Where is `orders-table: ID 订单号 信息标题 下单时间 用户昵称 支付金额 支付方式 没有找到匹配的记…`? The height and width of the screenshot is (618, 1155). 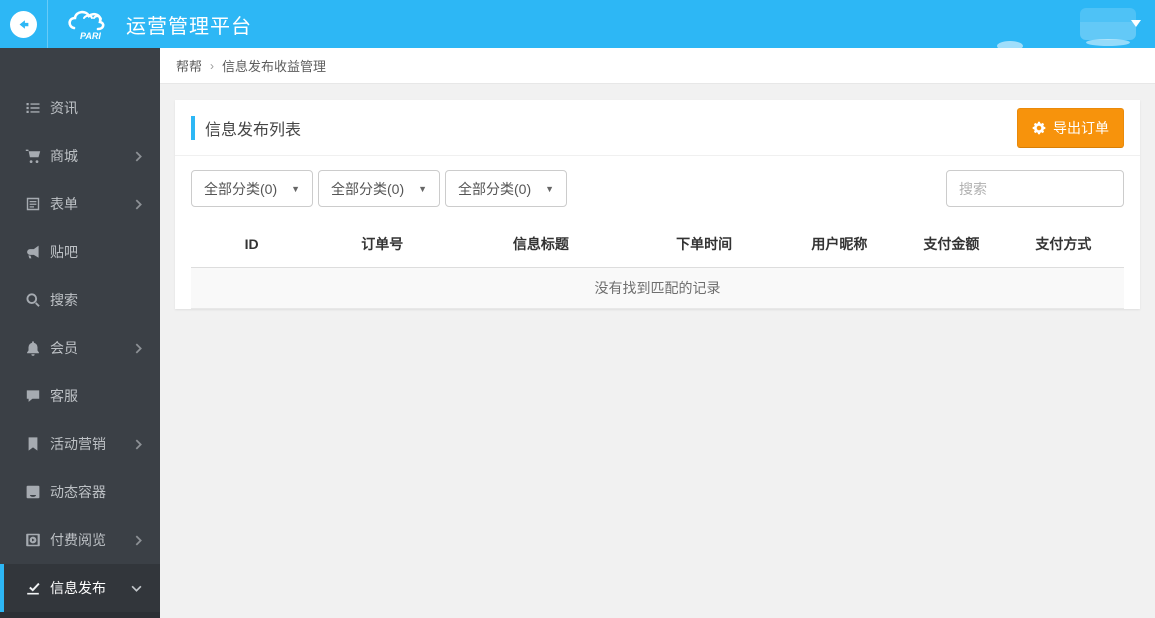
orders-table: ID 订单号 信息标题 下单时间 用户昵称 支付金额 支付方式 没有找到匹配的记… is located at coordinates (657, 265).